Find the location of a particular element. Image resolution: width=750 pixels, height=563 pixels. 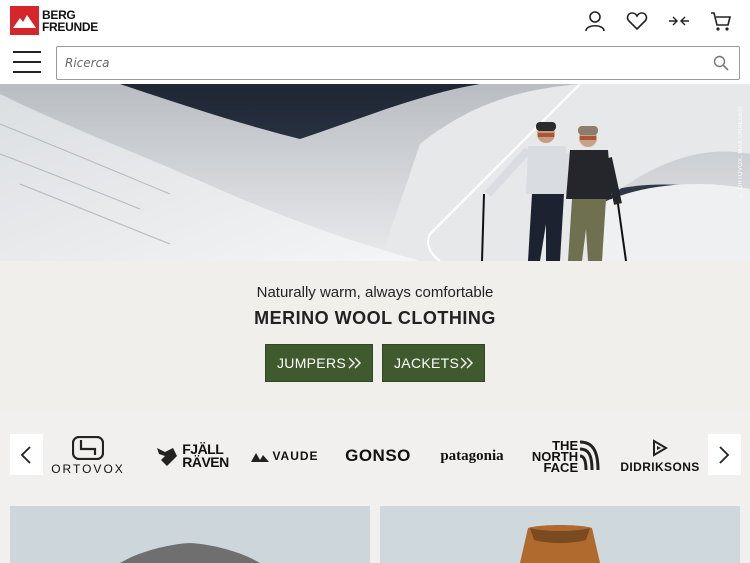

account-icon is located at coordinates (595, 21).